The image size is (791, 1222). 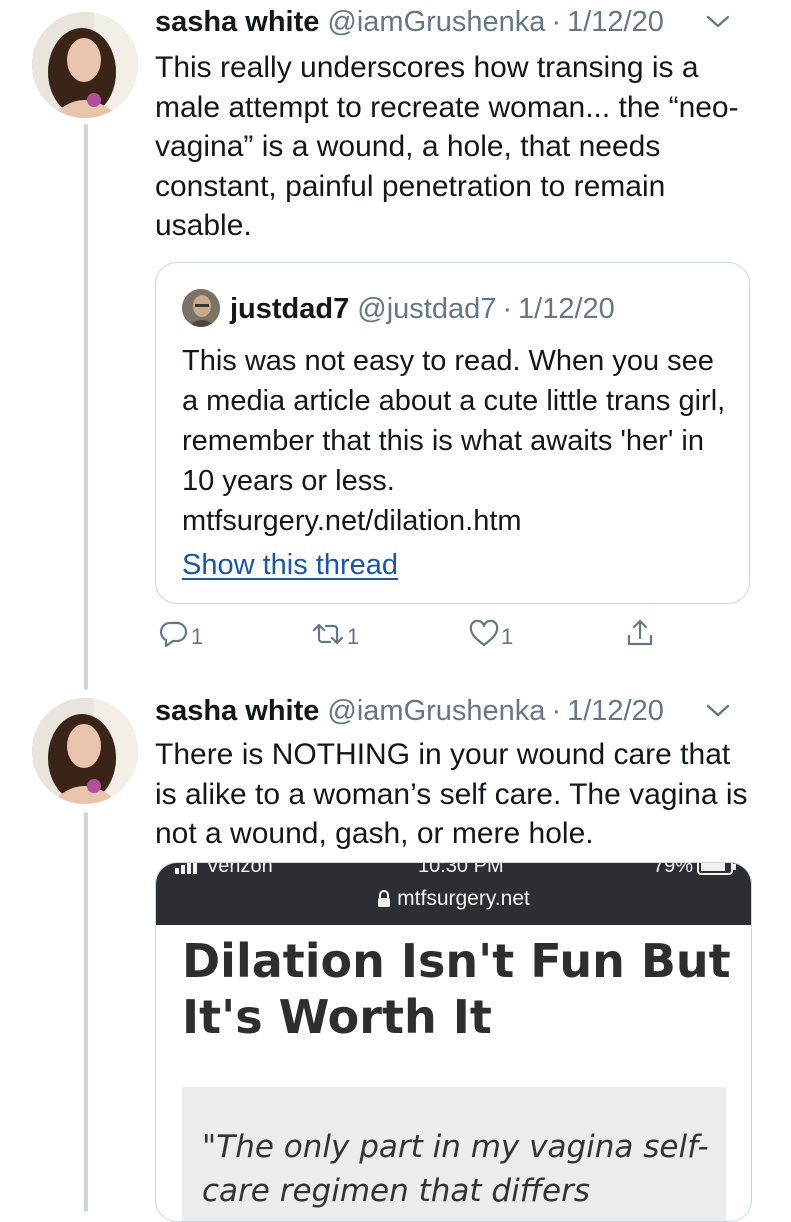 I want to click on retweet-count: 1, so click(x=353, y=636).